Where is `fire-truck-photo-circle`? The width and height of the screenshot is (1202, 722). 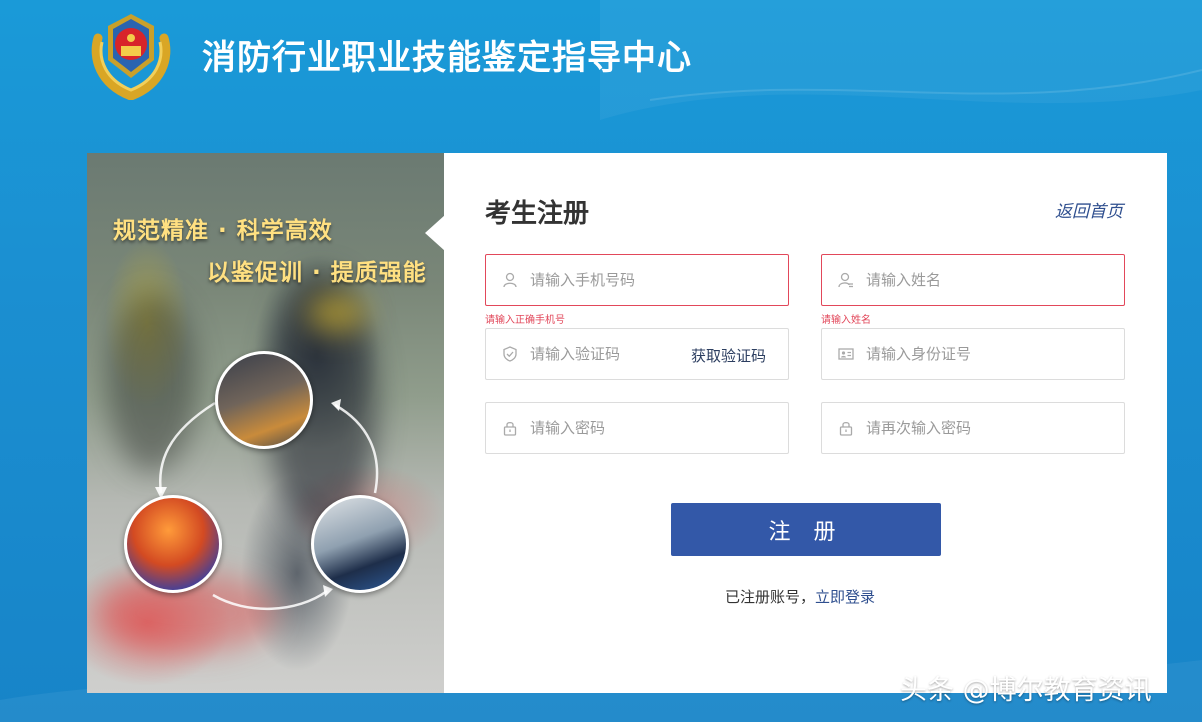 fire-truck-photo-circle is located at coordinates (173, 544).